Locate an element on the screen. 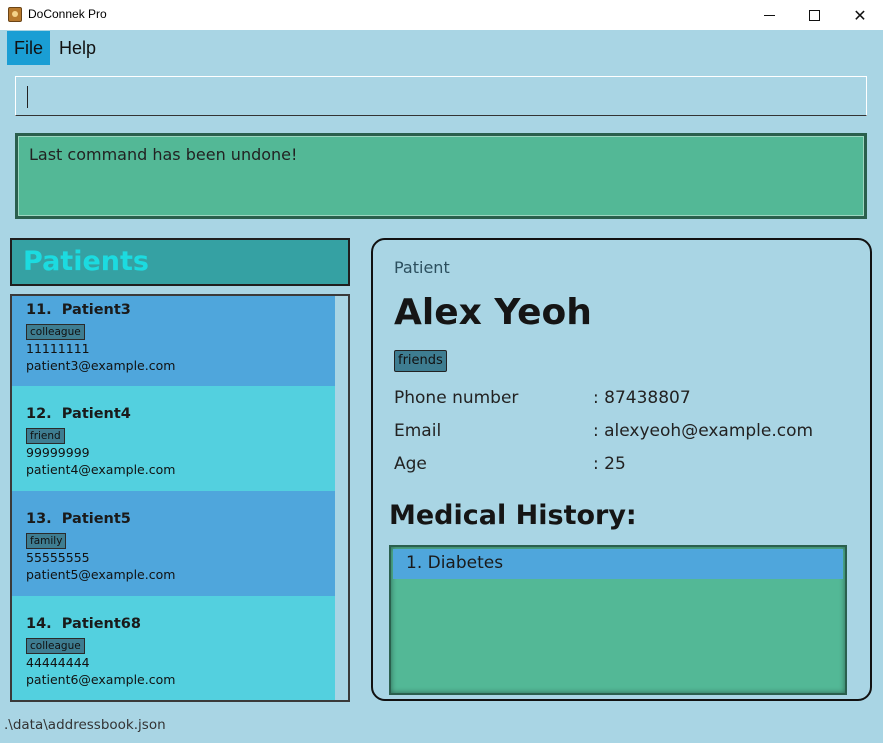 The image size is (883, 743). list-scrollbar is located at coordinates (341, 498).